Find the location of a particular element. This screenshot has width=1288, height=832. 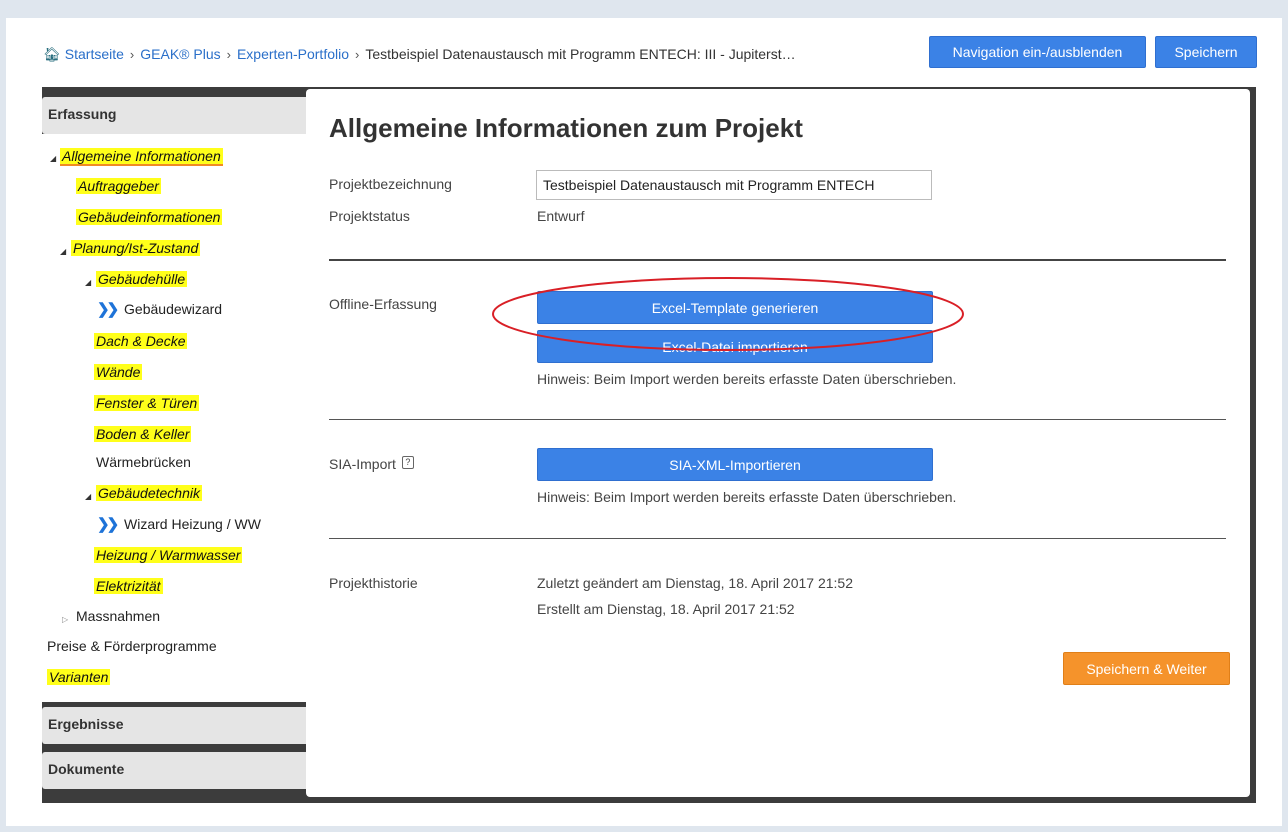

sidebar-item-label: Planung/Ist-Zustand is located at coordinates (136, 248).